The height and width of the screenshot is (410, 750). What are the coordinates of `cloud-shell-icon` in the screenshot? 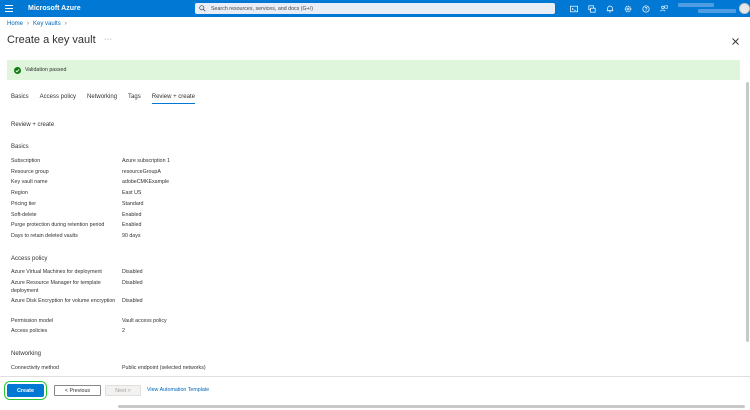 It's located at (574, 8).